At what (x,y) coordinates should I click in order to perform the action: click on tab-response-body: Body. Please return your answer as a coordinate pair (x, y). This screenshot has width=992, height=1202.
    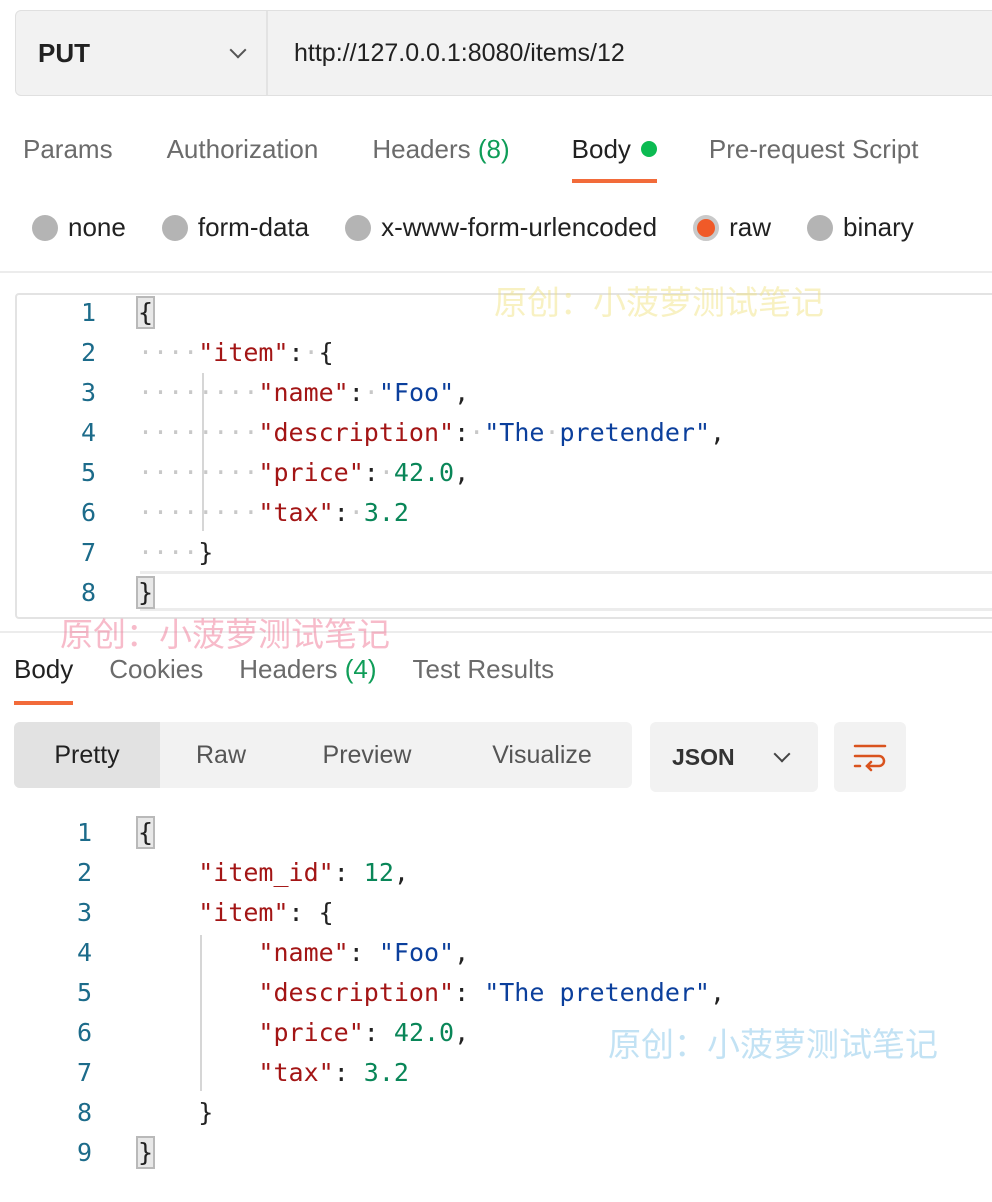
    Looking at the image, I should click on (44, 679).